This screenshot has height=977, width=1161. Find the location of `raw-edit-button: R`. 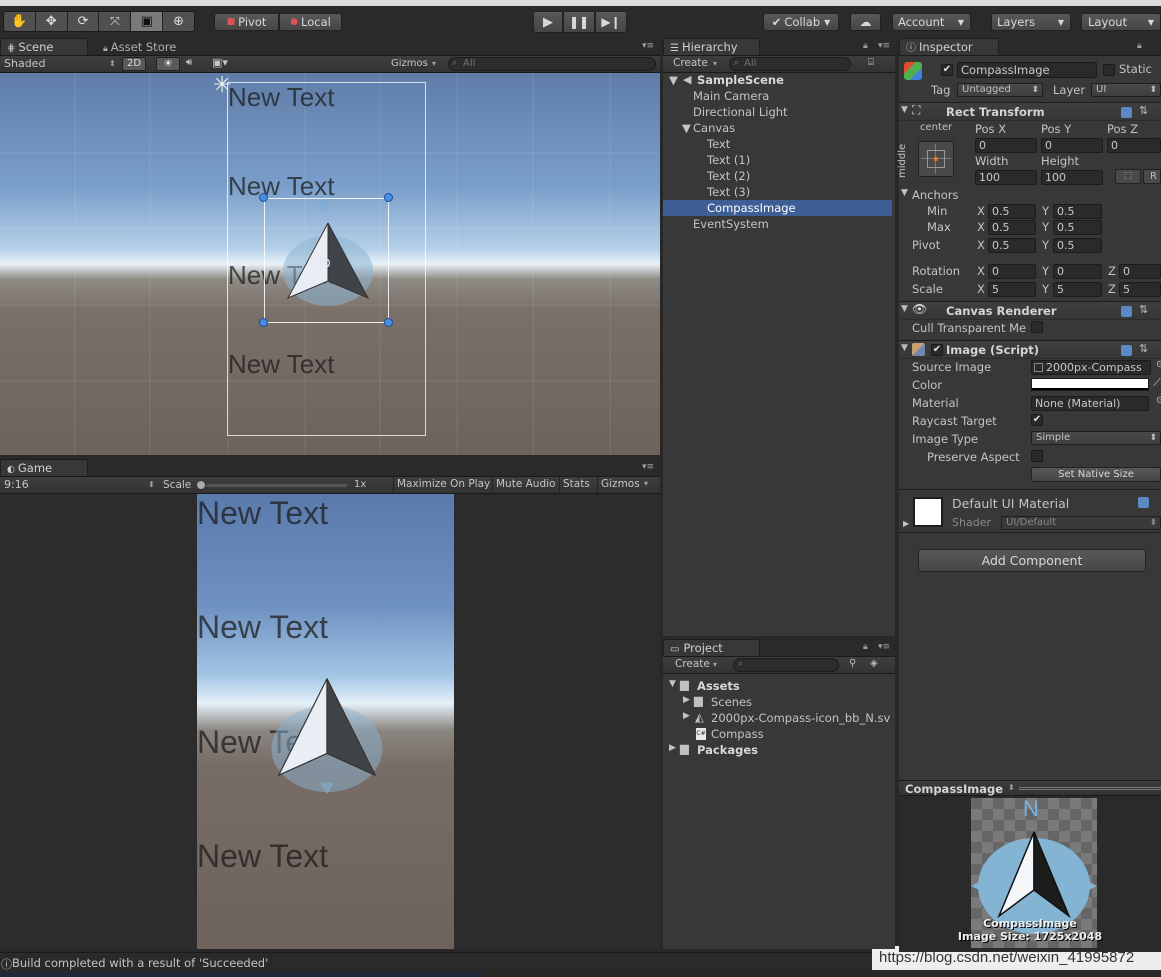

raw-edit-button: R is located at coordinates (1152, 176).